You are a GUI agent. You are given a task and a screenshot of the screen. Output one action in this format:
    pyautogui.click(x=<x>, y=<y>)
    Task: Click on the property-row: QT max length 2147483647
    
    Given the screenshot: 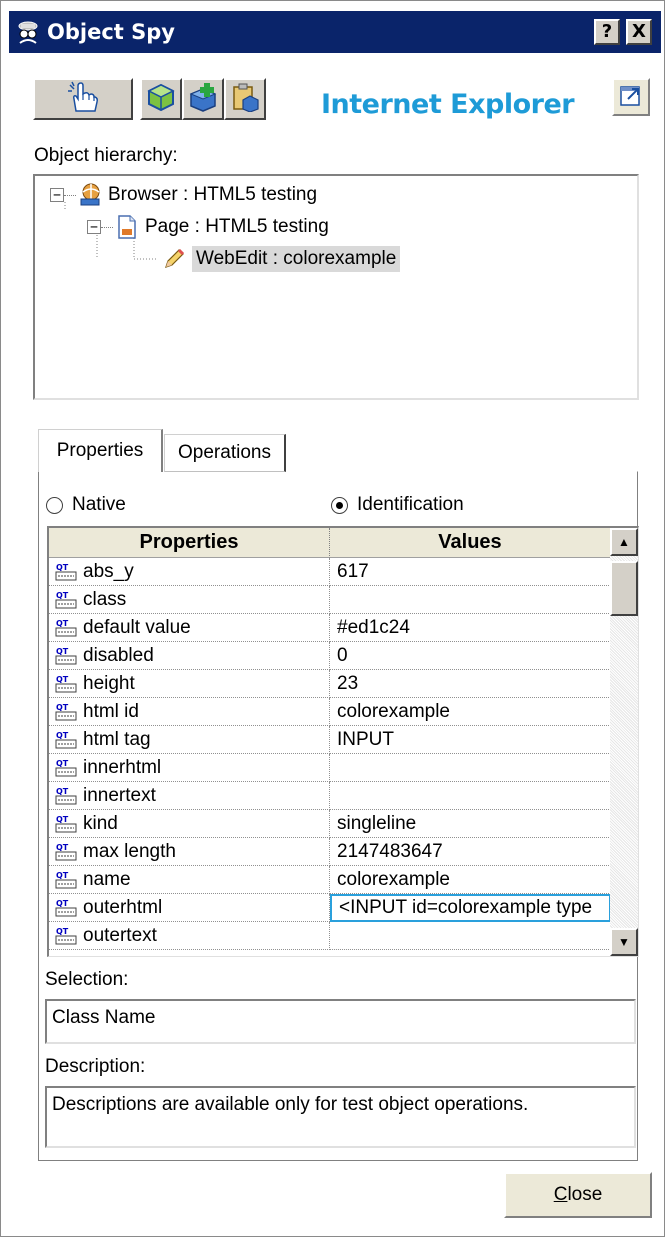 What is the action you would take?
    pyautogui.click(x=330, y=852)
    